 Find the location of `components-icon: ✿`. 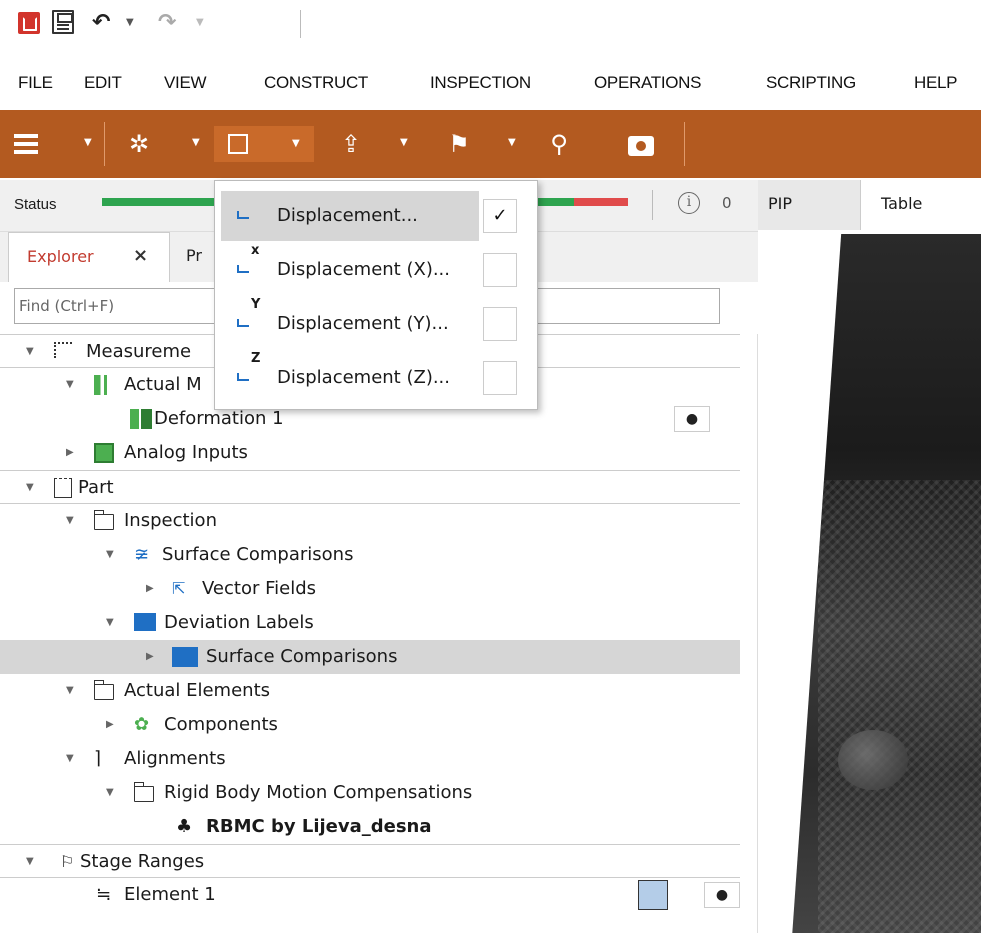

components-icon: ✿ is located at coordinates (142, 724).